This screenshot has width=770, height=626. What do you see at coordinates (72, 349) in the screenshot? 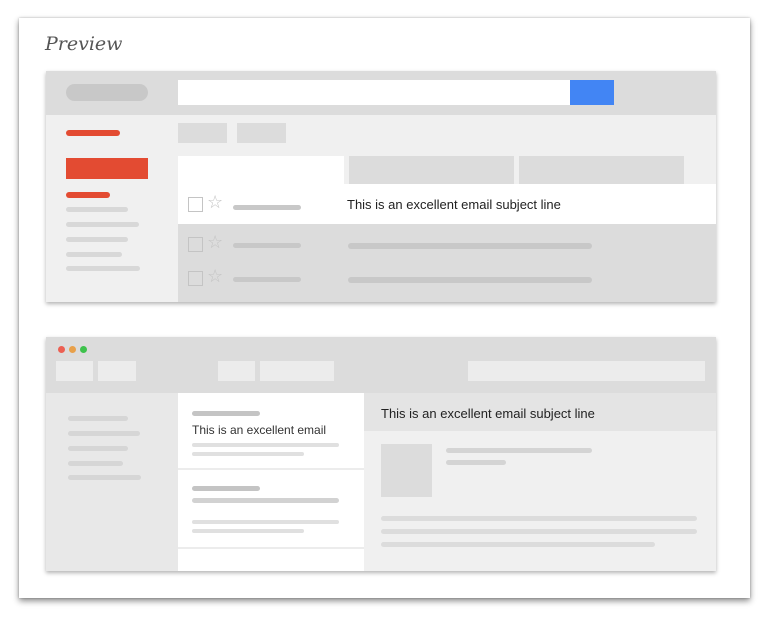
I see `minimize-window-icon` at bounding box center [72, 349].